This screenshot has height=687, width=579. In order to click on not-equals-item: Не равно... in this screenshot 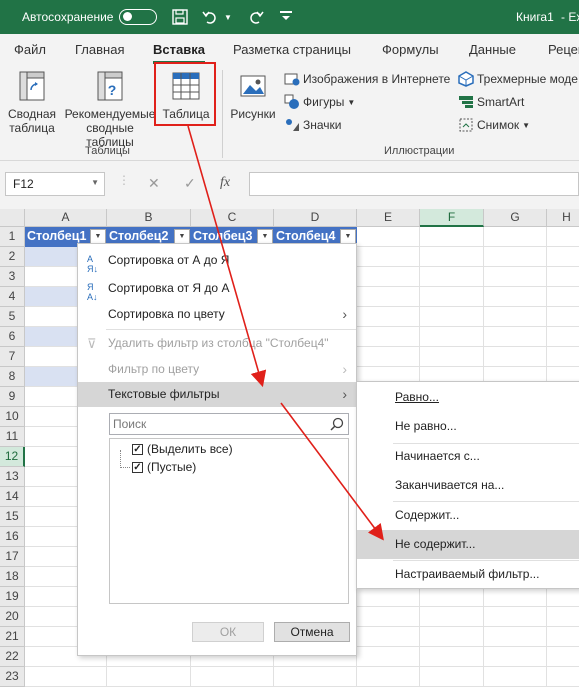, I will do `click(468, 426)`.